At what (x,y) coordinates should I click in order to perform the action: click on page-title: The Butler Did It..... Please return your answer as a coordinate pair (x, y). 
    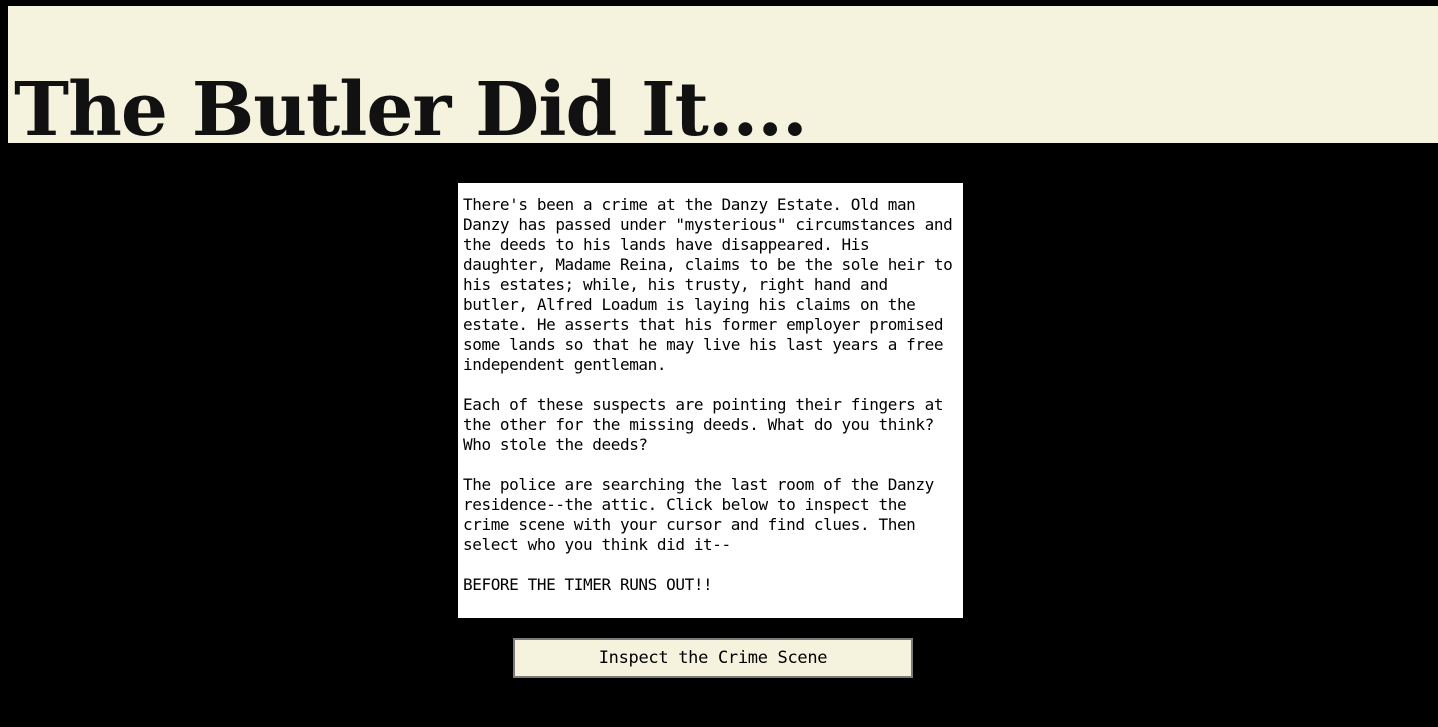
    Looking at the image, I should click on (411, 105).